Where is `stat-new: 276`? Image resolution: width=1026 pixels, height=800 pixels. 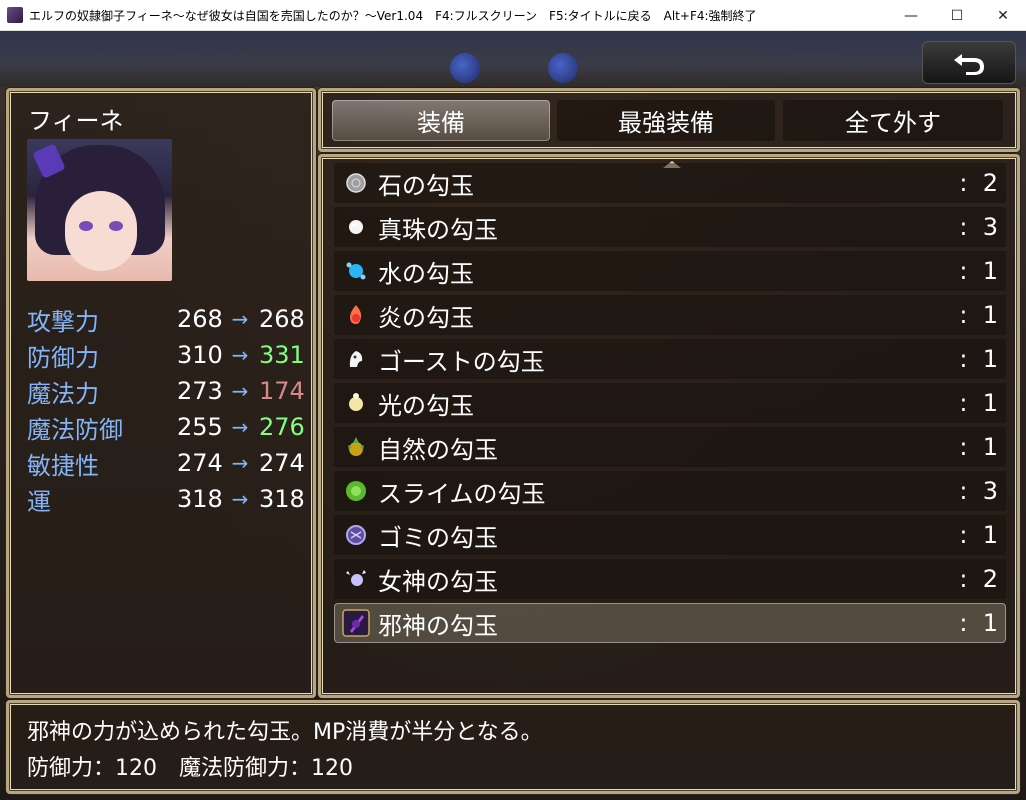 stat-new: 276 is located at coordinates (282, 427).